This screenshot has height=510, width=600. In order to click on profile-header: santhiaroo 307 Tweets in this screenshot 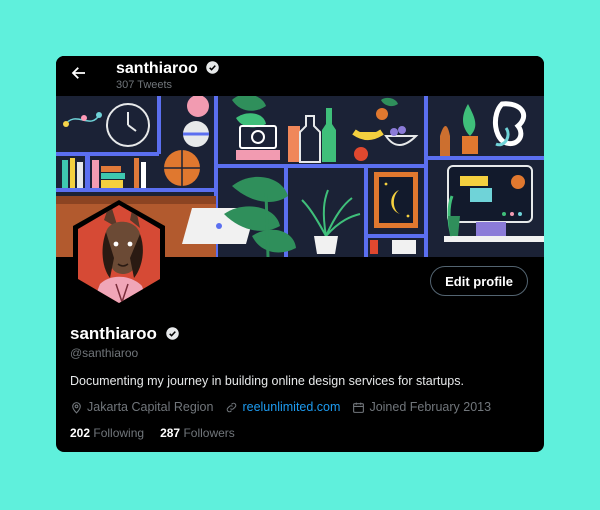, I will do `click(300, 76)`.